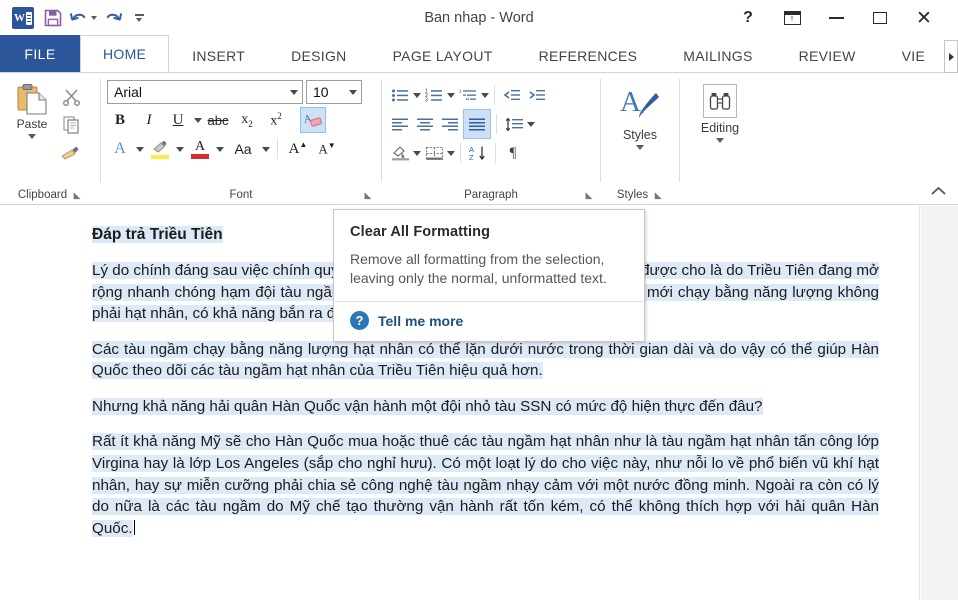  I want to click on line-and-paragraph-spacing-button, so click(514, 124).